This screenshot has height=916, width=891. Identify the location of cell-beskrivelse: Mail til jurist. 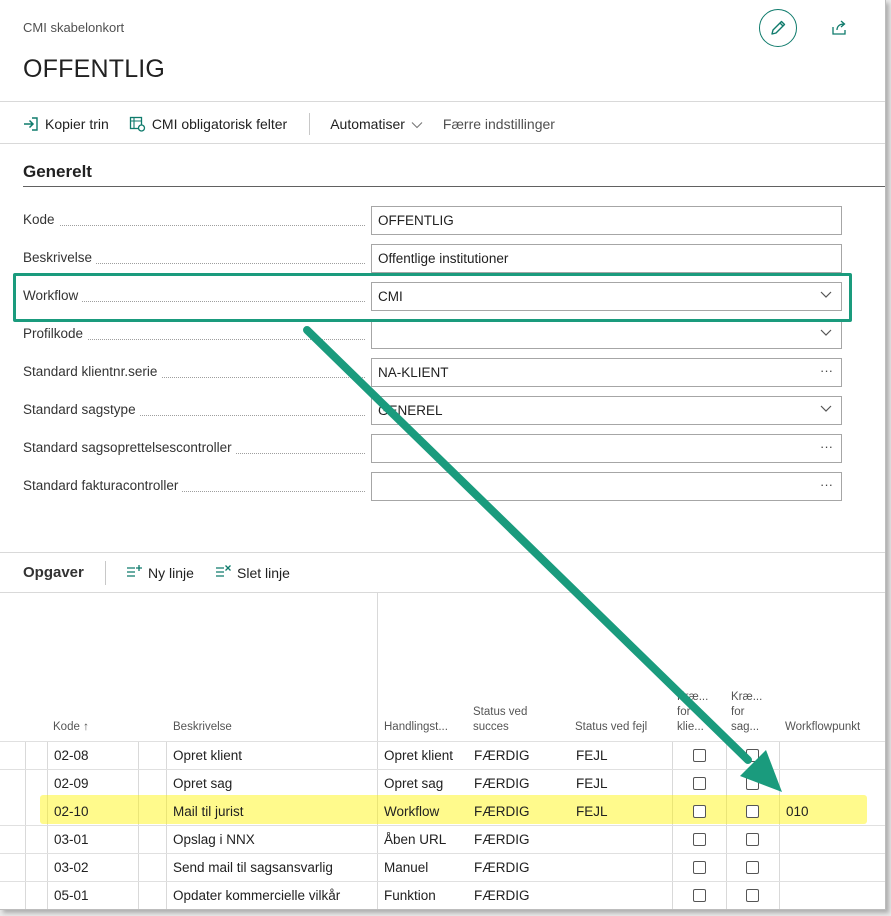
(208, 811).